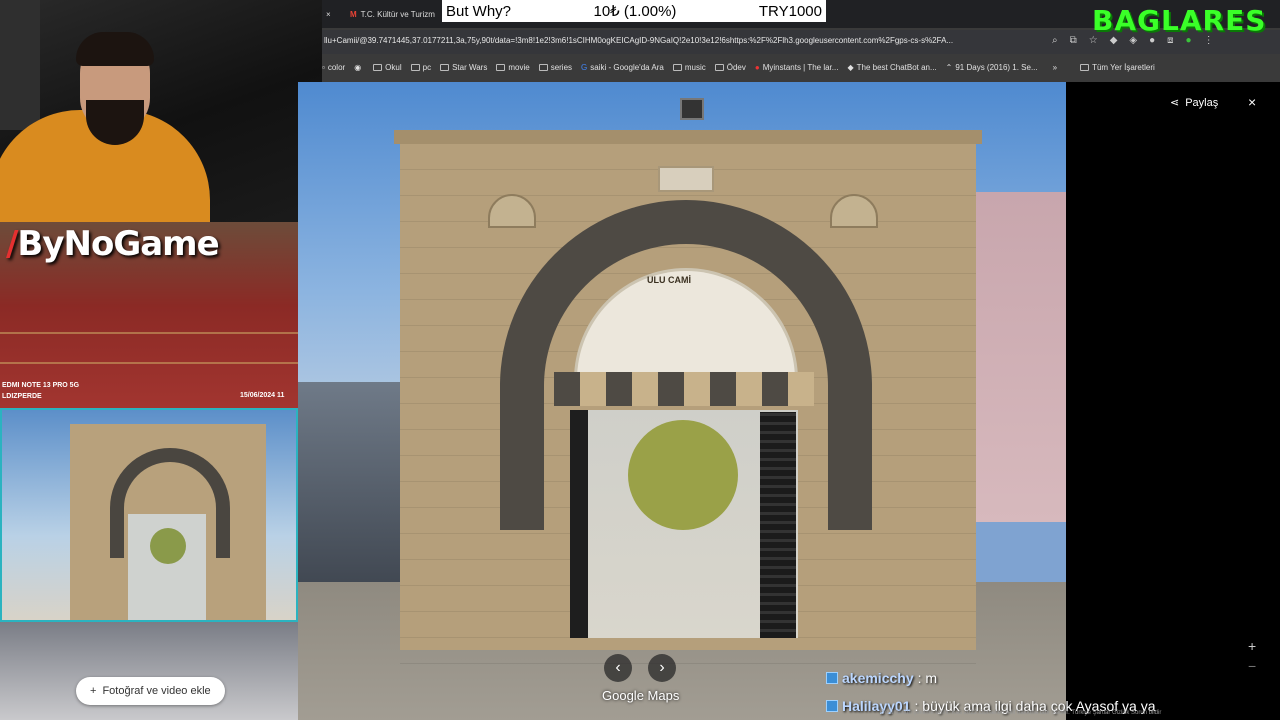 This screenshot has height=720, width=1280. I want to click on zoom-out-button: −, so click(1252, 666).